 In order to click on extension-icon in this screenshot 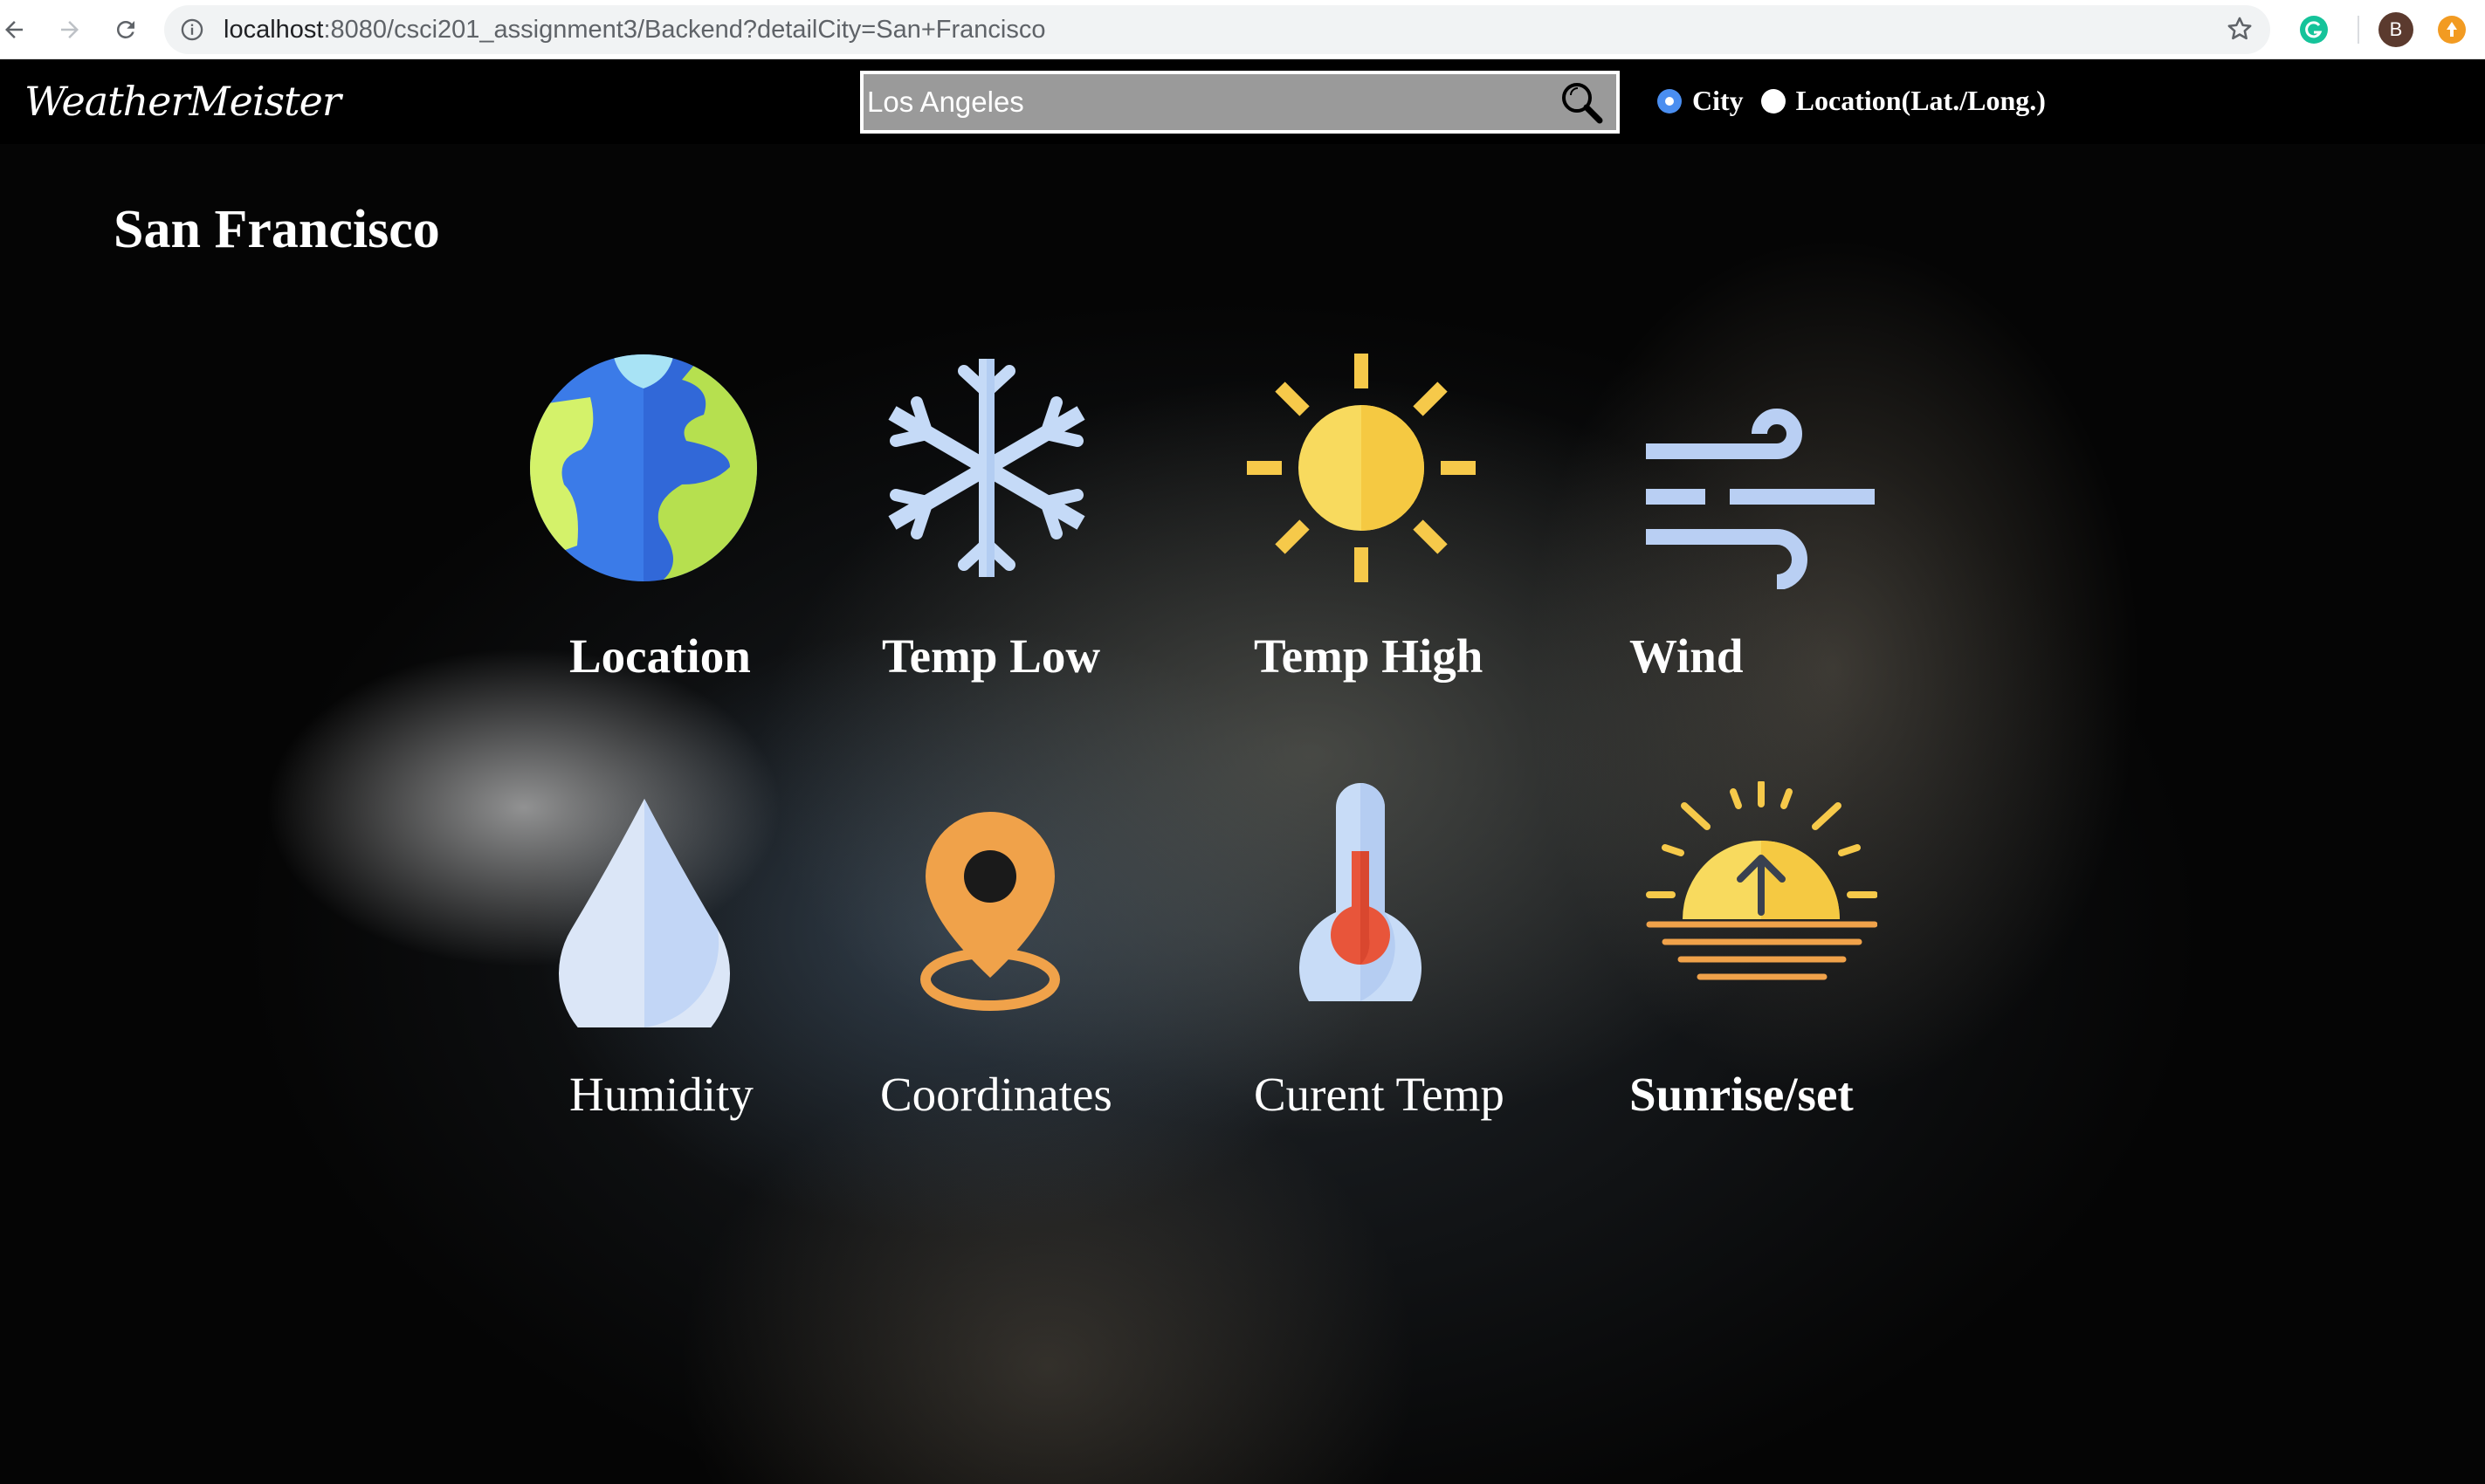, I will do `click(2452, 30)`.